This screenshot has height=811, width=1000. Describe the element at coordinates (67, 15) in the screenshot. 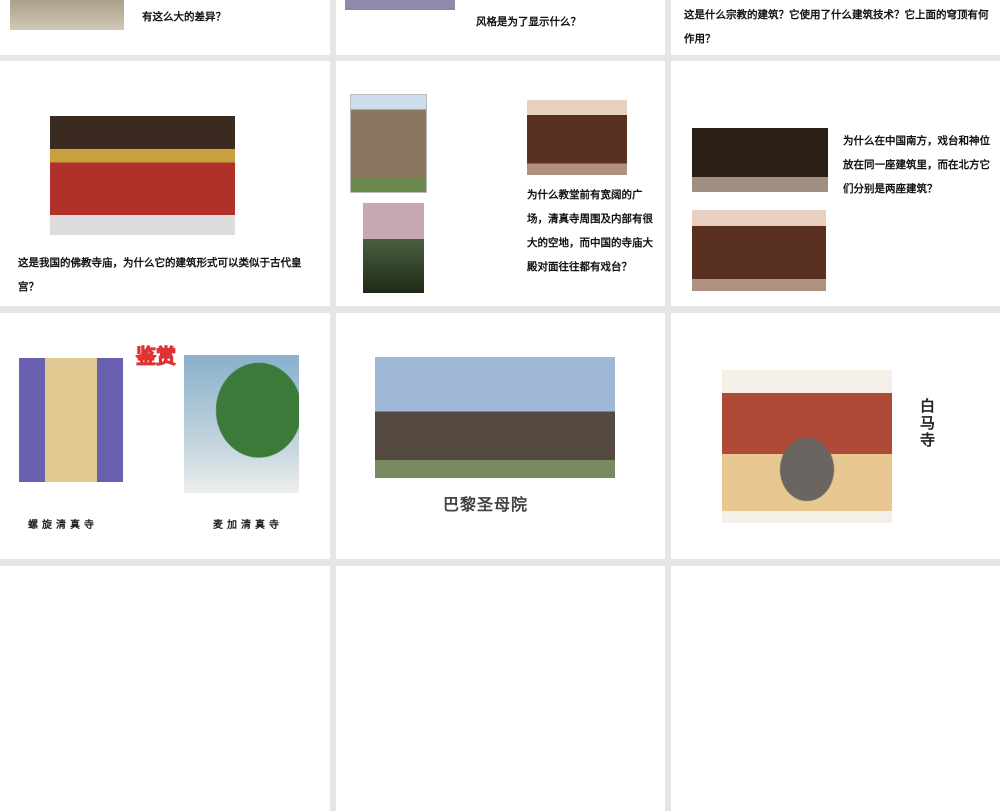

I see `palace-interior-image` at that location.